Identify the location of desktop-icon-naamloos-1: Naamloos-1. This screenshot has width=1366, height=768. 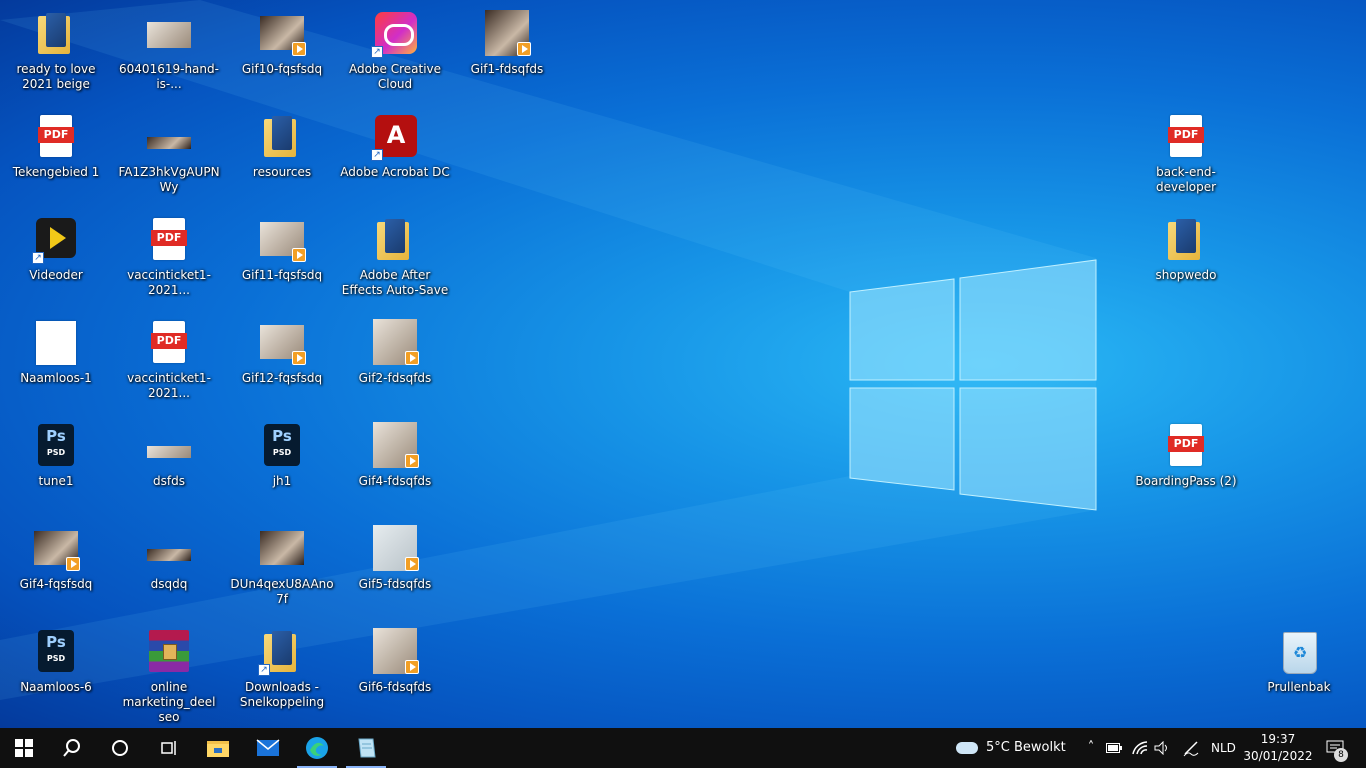
(56, 363).